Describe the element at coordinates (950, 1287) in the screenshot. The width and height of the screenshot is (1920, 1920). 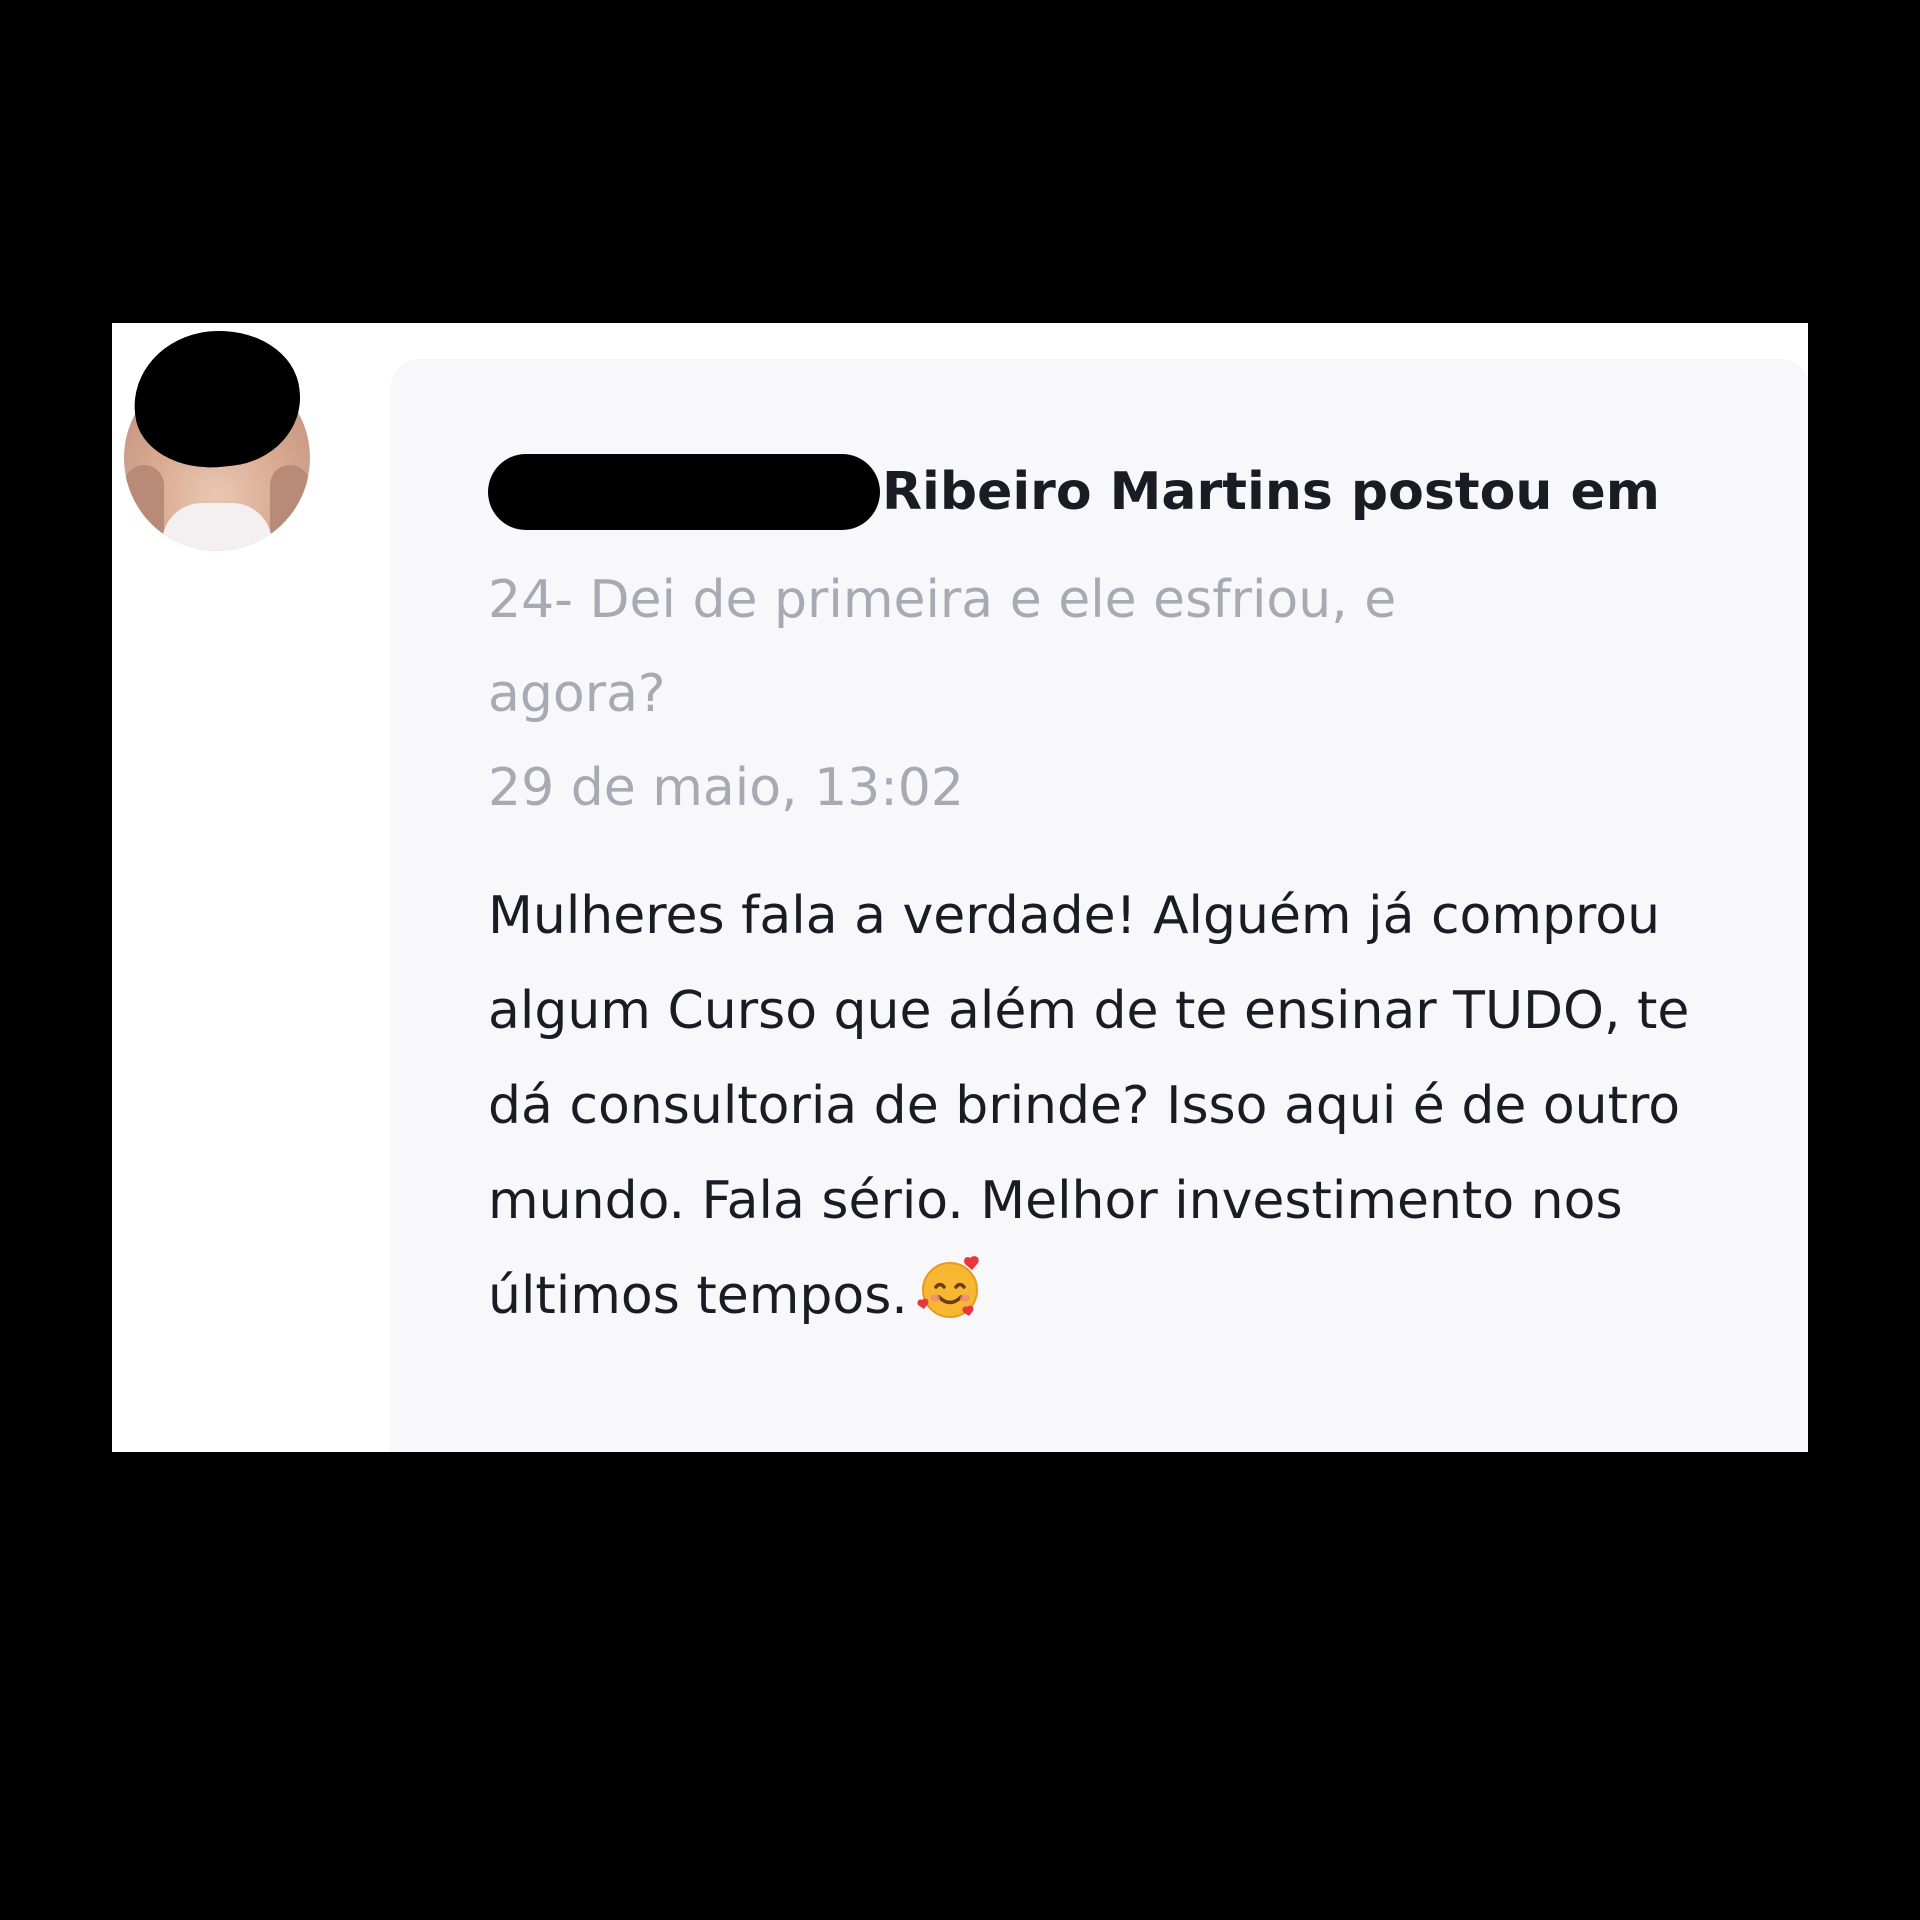
I see `smiling-face-with-hearts-icon` at that location.